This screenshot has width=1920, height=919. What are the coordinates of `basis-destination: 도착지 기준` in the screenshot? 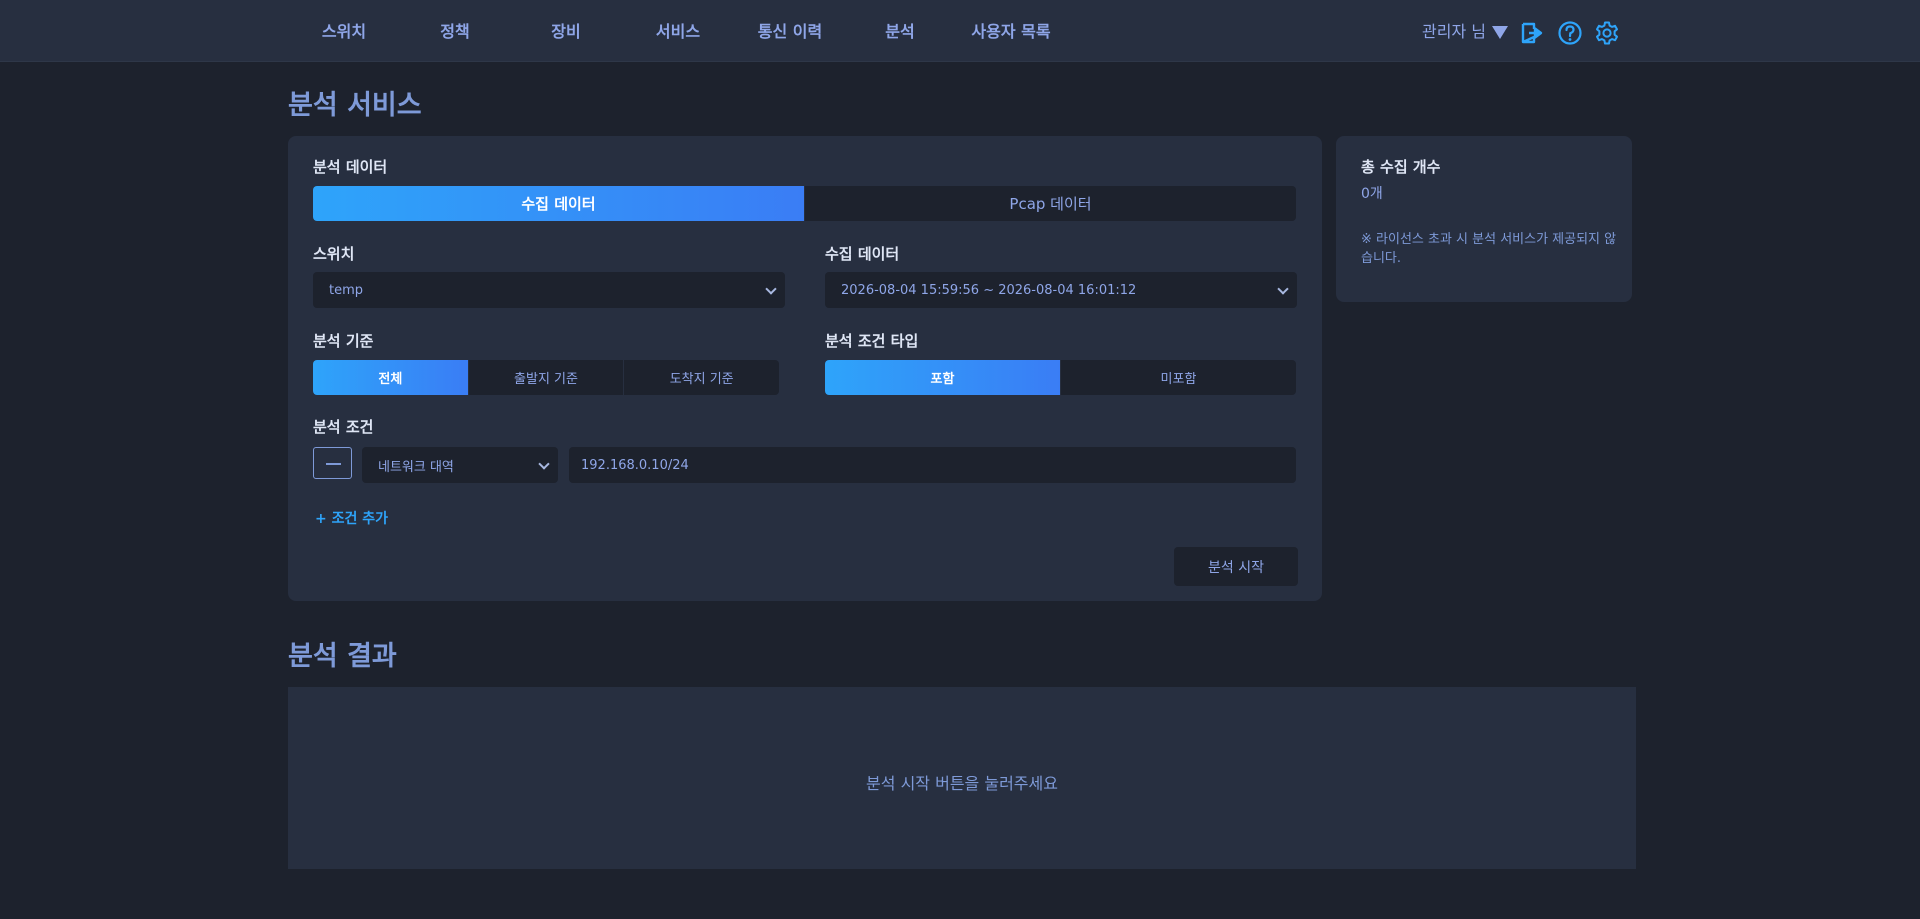 It's located at (701, 377).